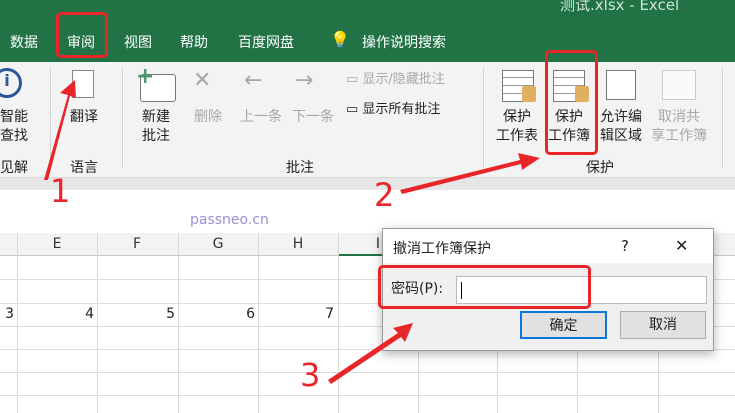 This screenshot has height=413, width=735. I want to click on annotation-number-1: 1, so click(60, 191).